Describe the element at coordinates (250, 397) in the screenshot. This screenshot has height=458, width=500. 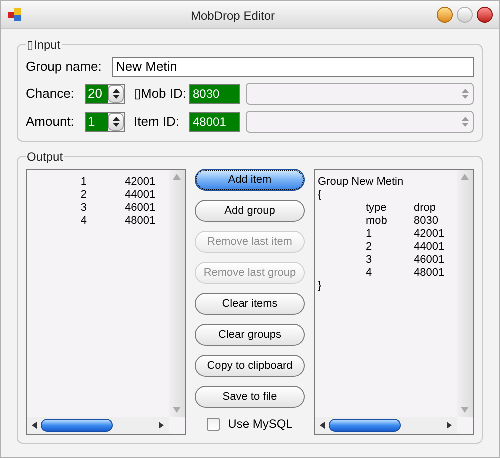
I see `action-button: Save to file` at that location.